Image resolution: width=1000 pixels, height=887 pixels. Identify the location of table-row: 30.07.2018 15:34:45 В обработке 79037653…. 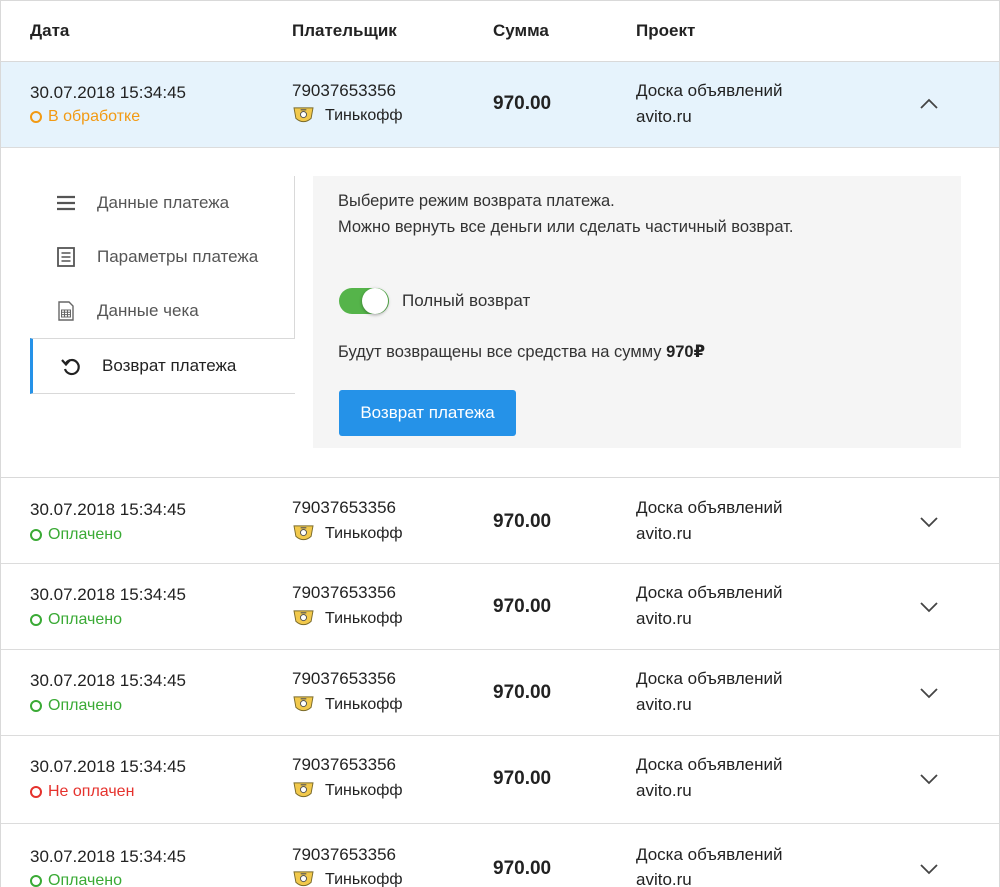
(500, 105).